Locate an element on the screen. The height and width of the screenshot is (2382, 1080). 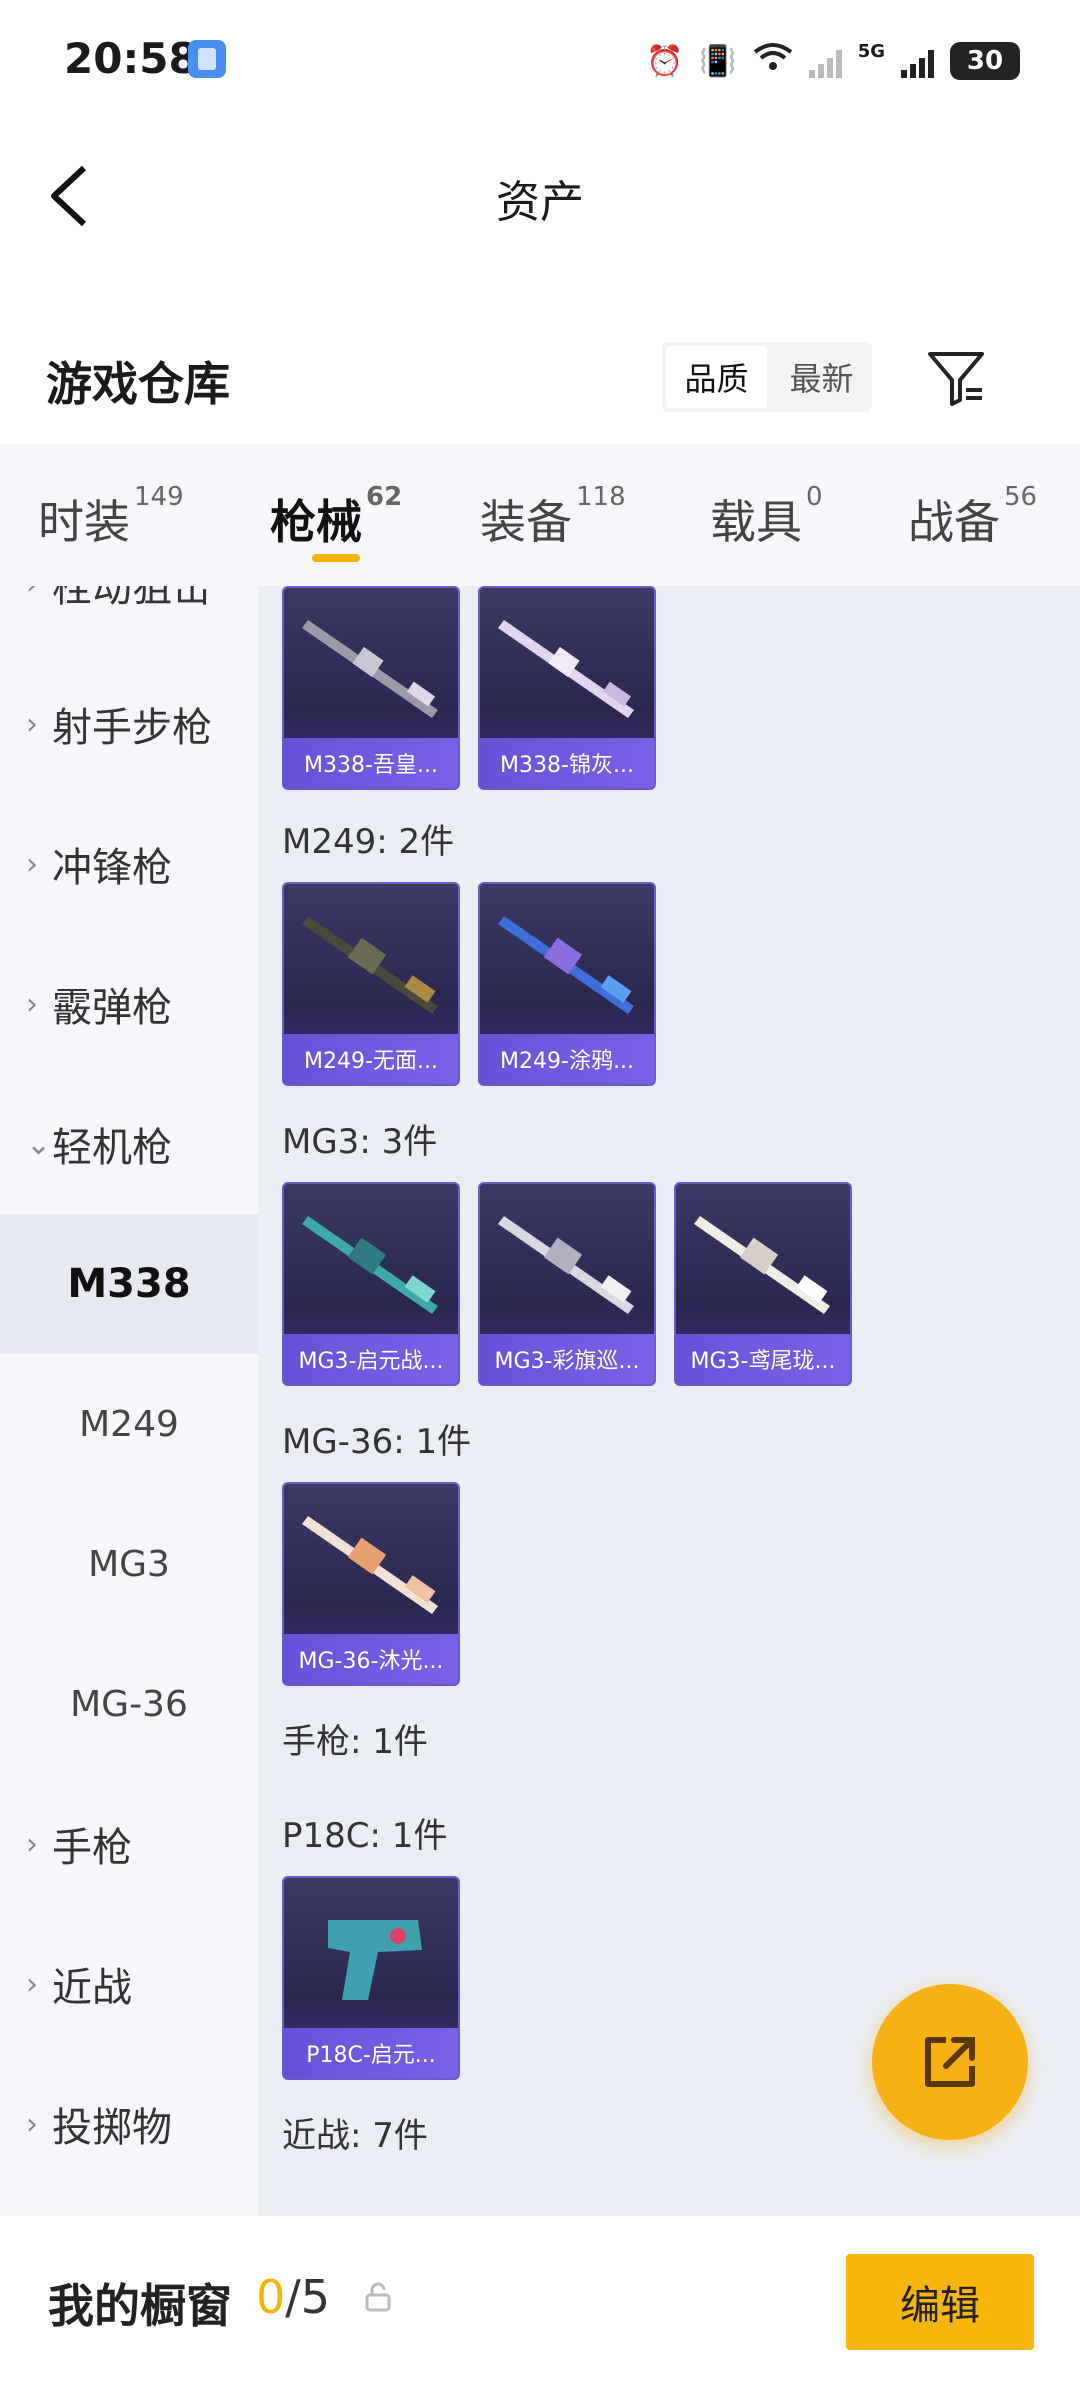
signal-2-icon is located at coordinates (917, 61).